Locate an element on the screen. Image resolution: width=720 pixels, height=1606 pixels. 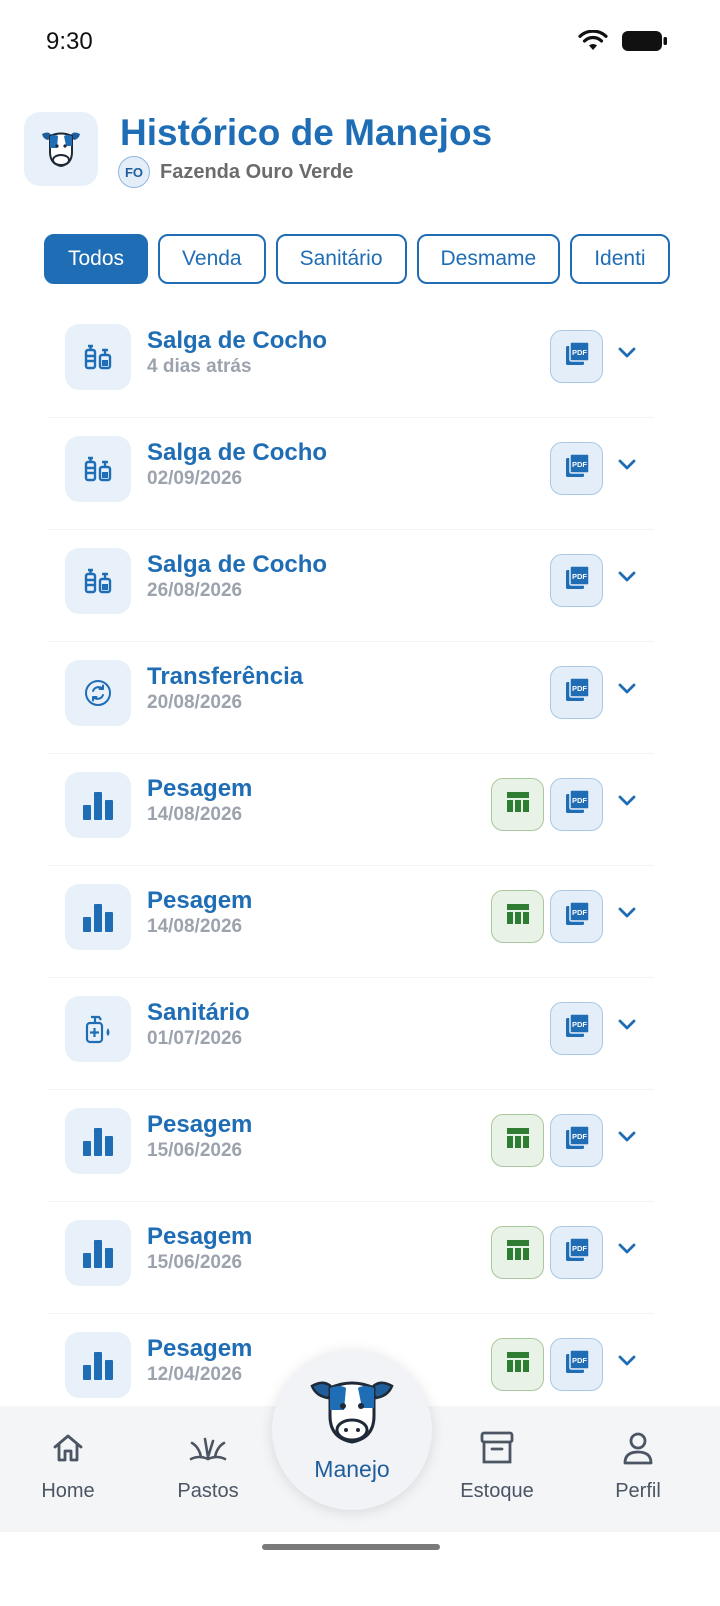
grass-icon is located at coordinates (208, 1448).